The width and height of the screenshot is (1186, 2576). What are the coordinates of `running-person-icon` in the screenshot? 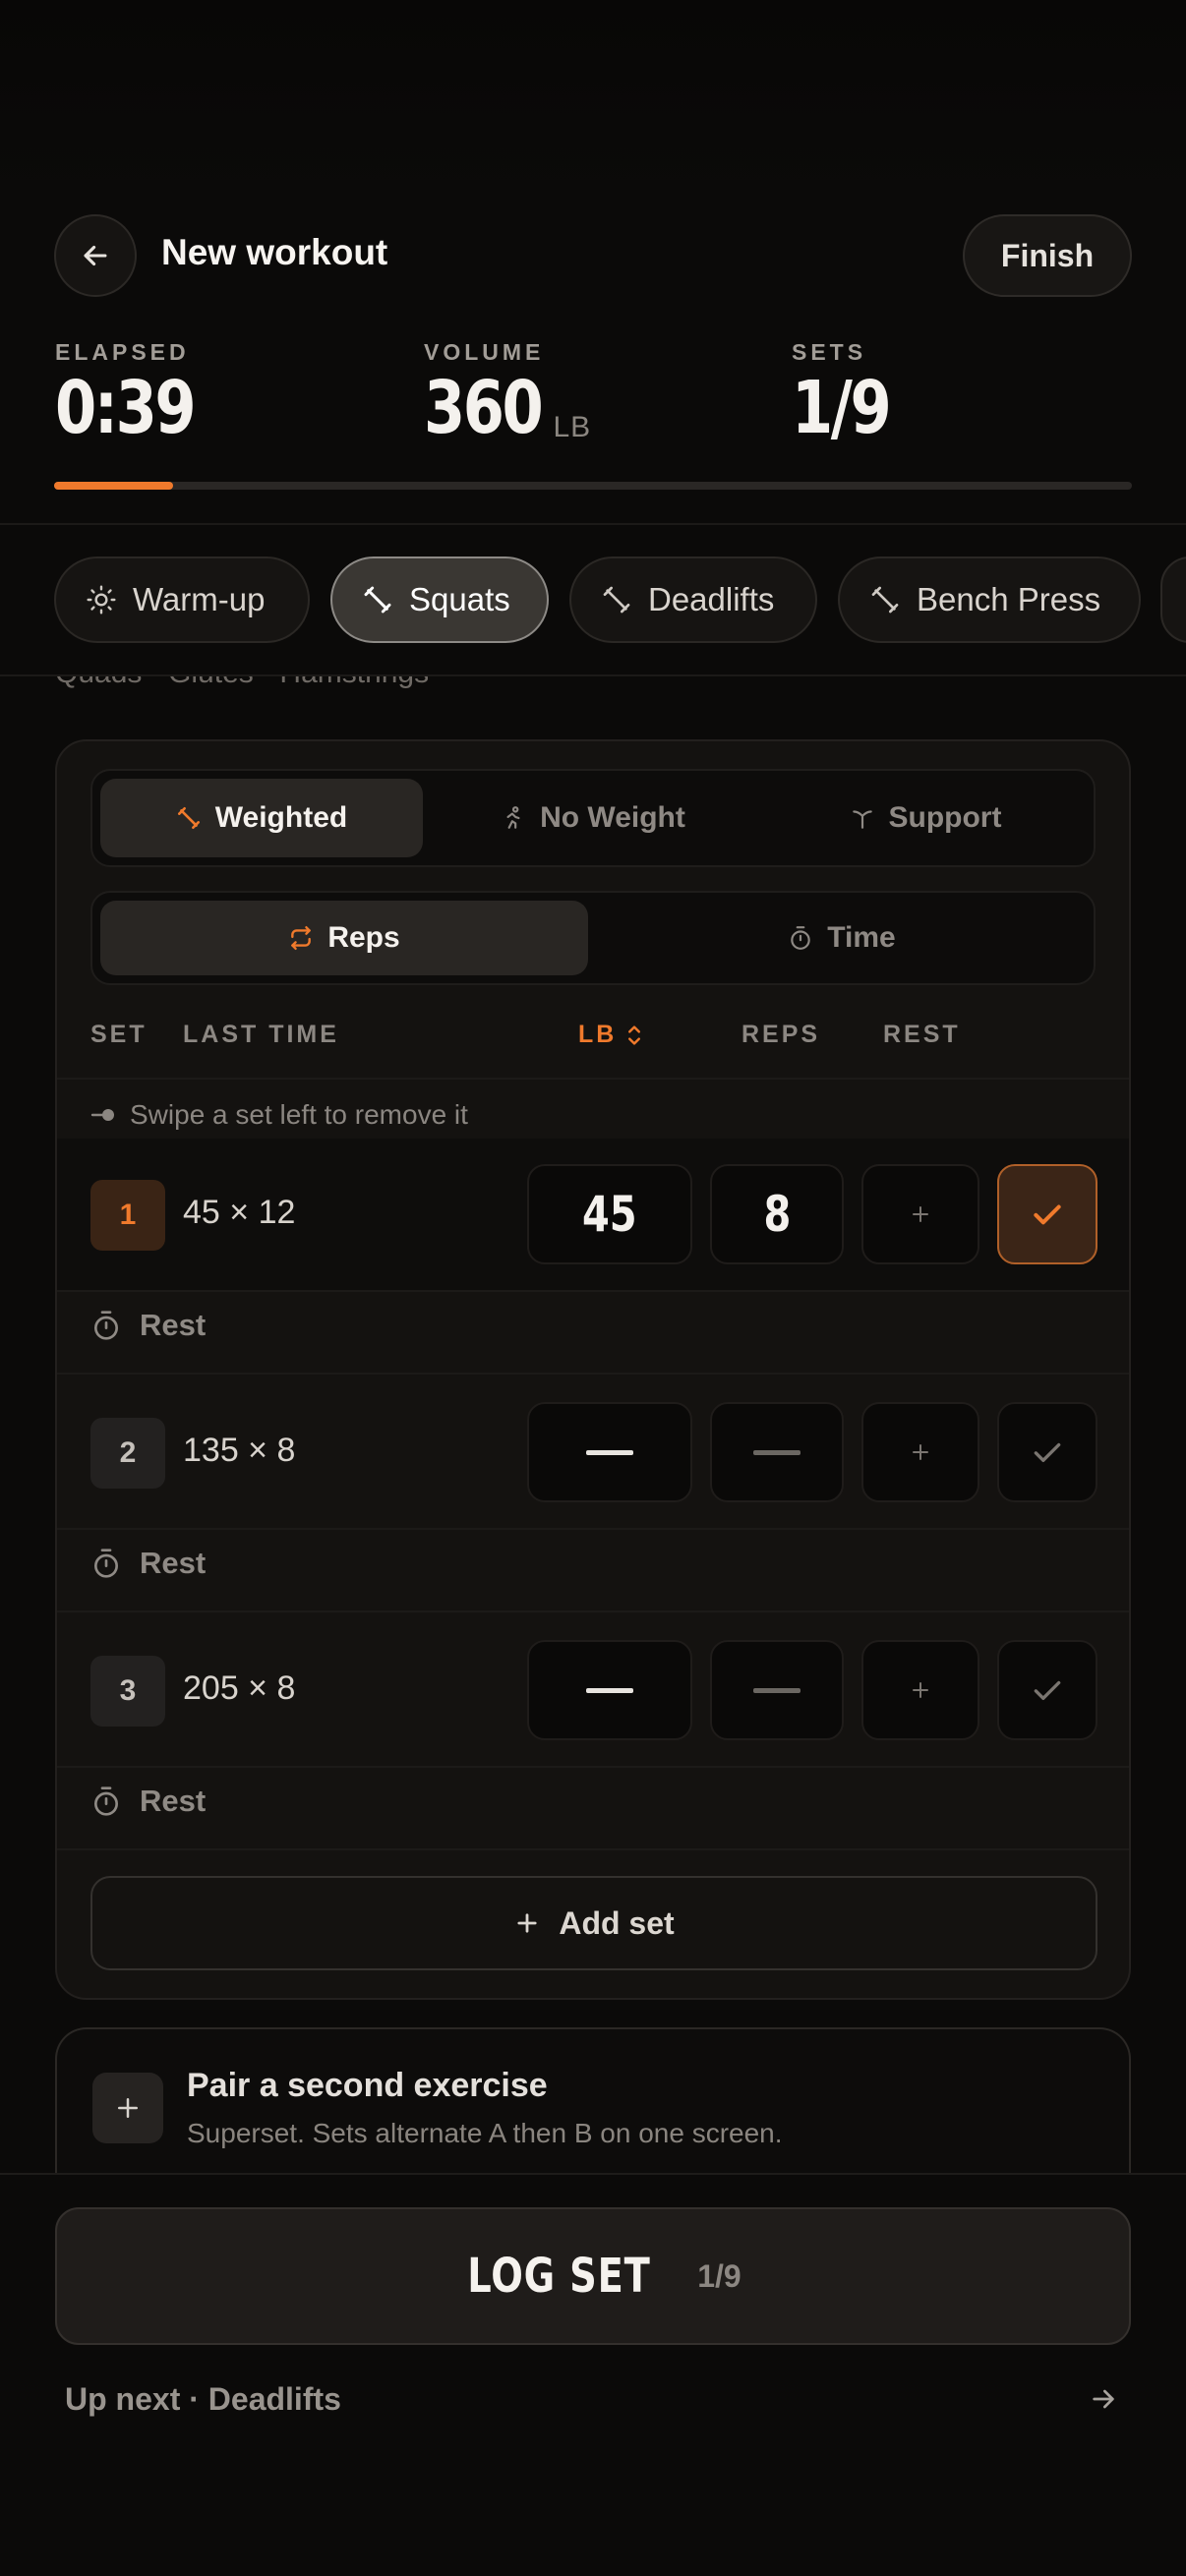 It's located at (513, 817).